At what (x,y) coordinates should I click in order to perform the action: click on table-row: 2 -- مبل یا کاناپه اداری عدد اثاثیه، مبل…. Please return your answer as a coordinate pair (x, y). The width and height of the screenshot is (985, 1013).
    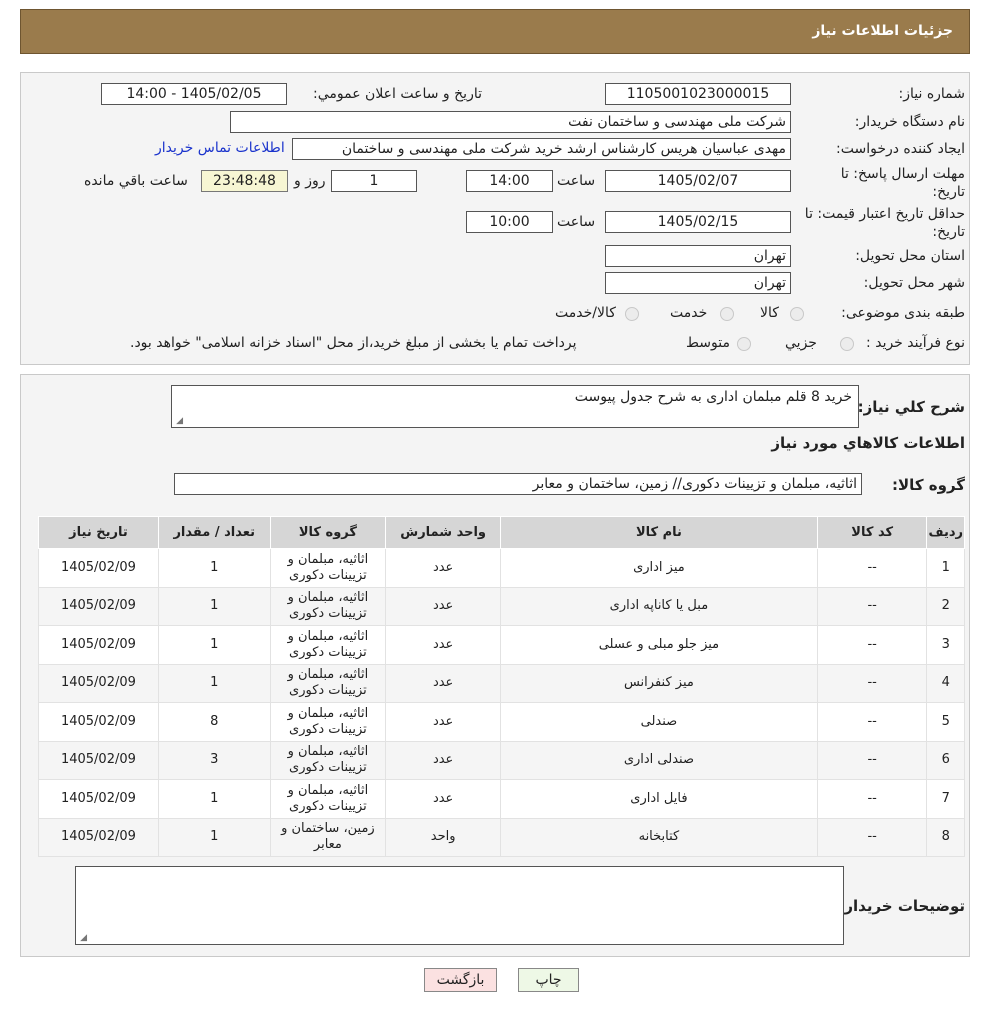
    Looking at the image, I should click on (501, 606).